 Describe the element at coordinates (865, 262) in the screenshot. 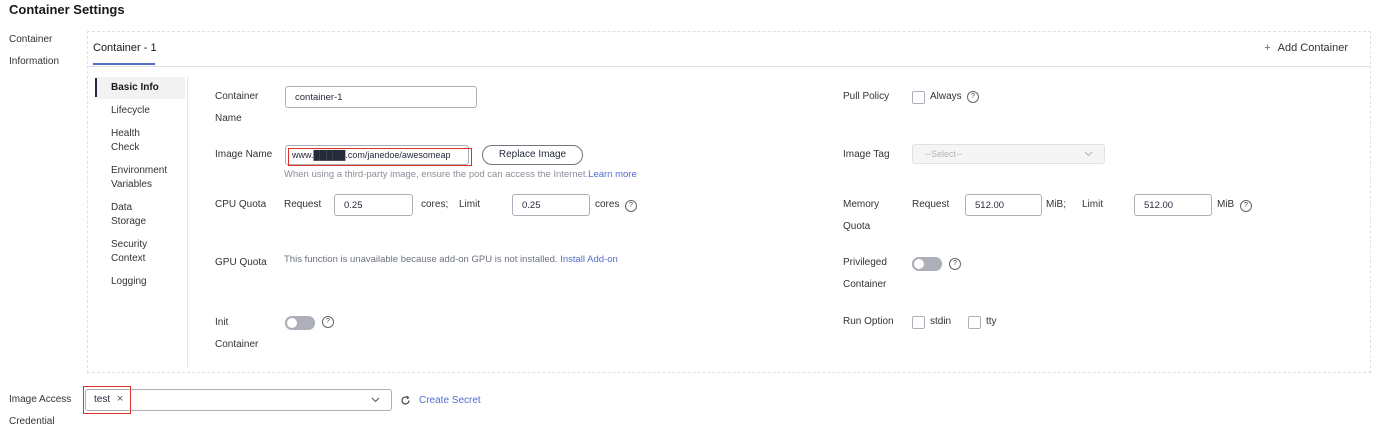

I see `privileged-container-label-line1: Privileged` at that location.